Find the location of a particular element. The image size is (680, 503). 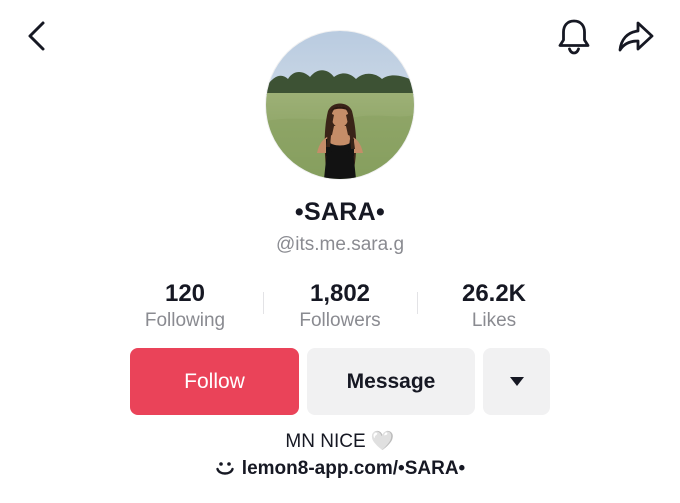

message-button: Message is located at coordinates (391, 381).